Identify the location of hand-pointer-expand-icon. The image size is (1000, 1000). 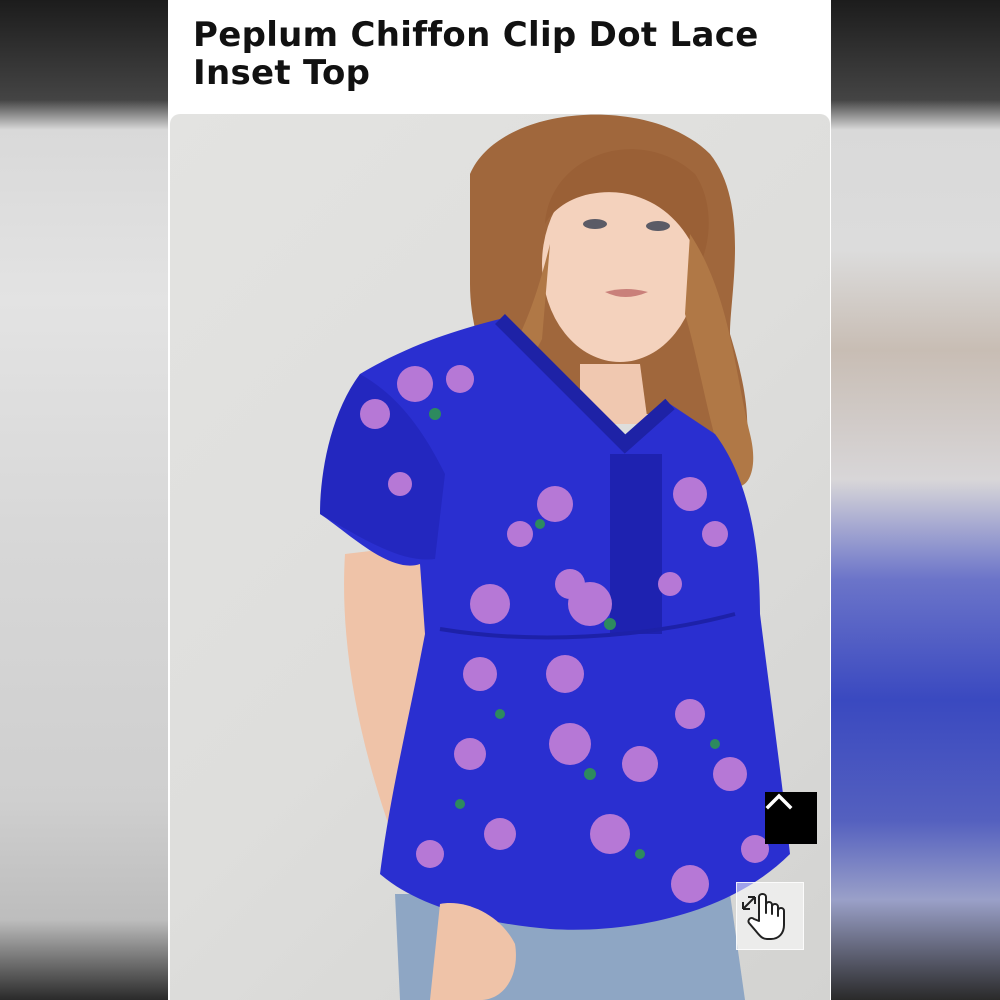
(763, 916).